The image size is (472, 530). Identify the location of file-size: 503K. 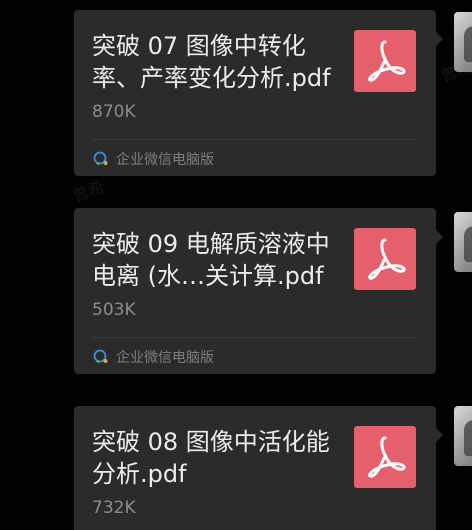
(114, 310).